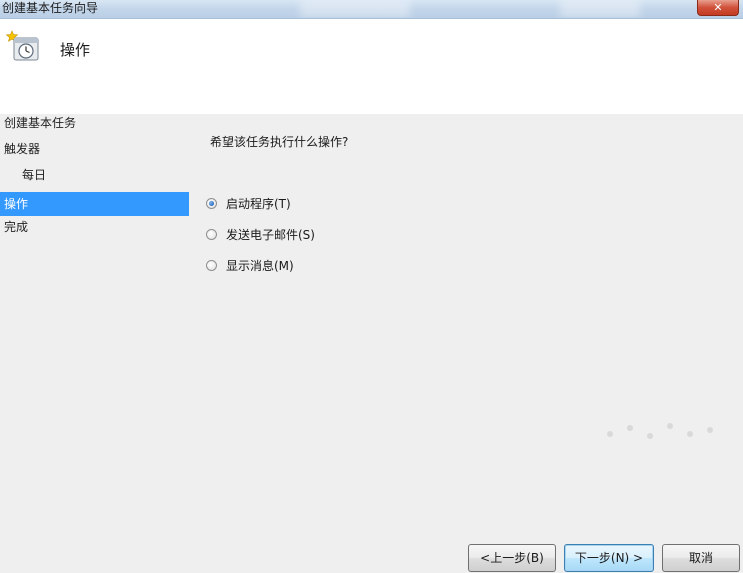 The height and width of the screenshot is (573, 743). I want to click on radio-show-message, so click(211, 265).